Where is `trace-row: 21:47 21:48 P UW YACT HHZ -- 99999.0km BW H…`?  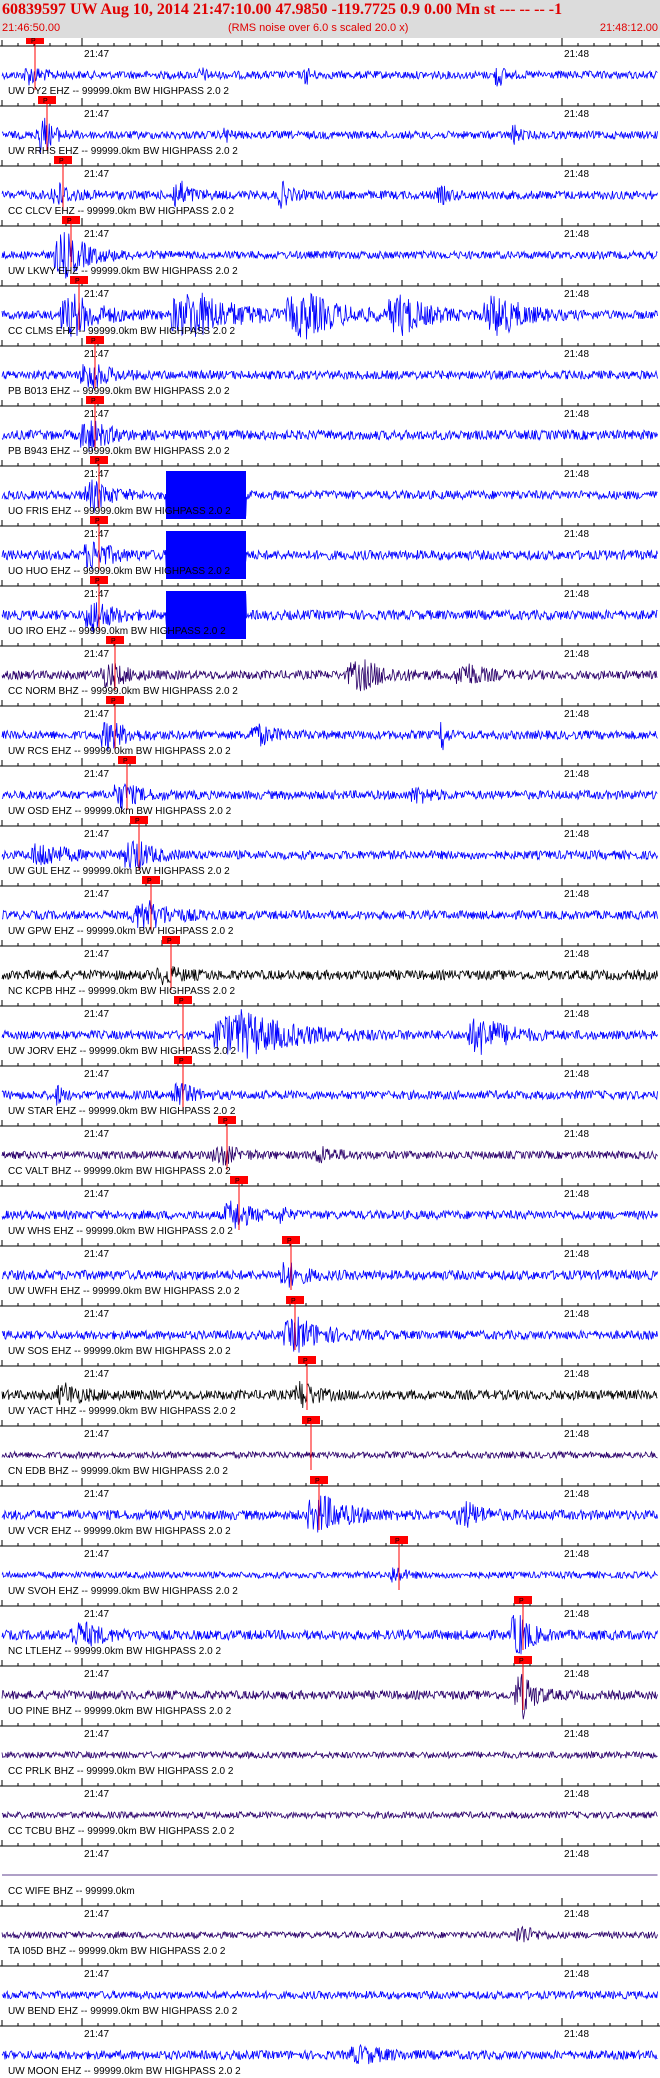
trace-row: 21:47 21:48 P UW YACT HHZ -- 99999.0km BW H… is located at coordinates (330, 1386).